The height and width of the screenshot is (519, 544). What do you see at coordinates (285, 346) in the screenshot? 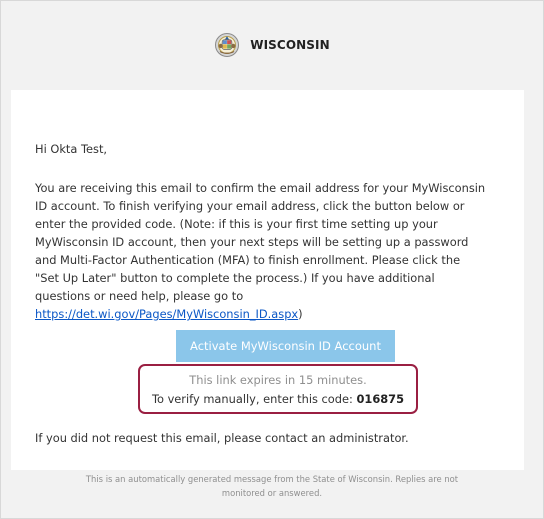
I see `activate-account-button: Activate MyWisconsin ID Account` at bounding box center [285, 346].